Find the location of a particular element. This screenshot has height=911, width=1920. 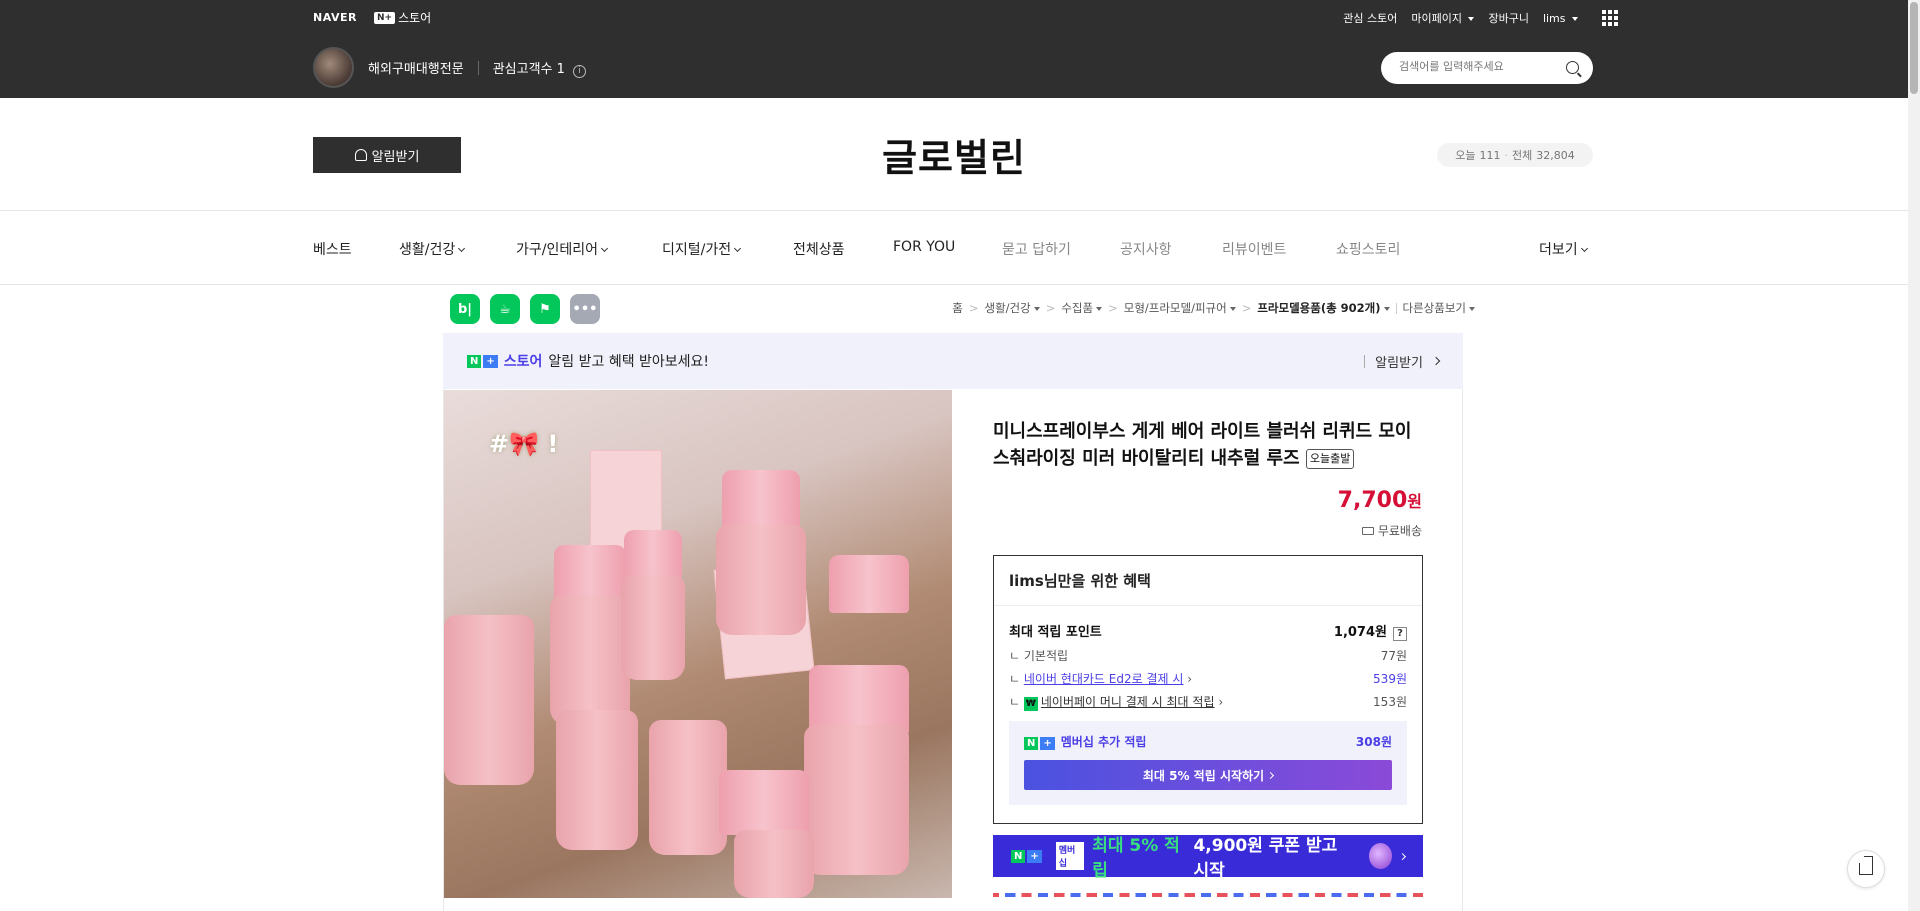

other-products-link: 다른상품보기 is located at coordinates (1439, 308).